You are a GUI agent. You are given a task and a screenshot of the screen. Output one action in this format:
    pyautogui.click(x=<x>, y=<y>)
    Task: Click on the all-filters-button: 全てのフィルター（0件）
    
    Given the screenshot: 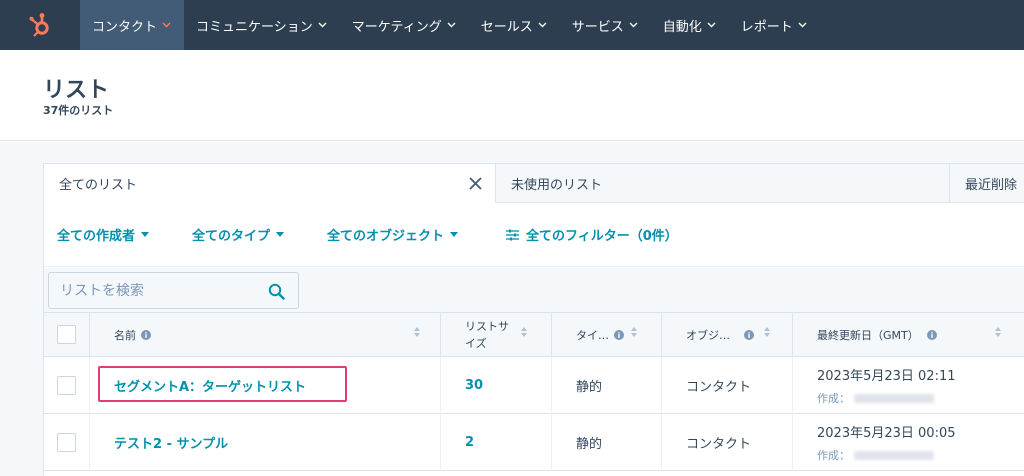 What is the action you would take?
    pyautogui.click(x=592, y=234)
    